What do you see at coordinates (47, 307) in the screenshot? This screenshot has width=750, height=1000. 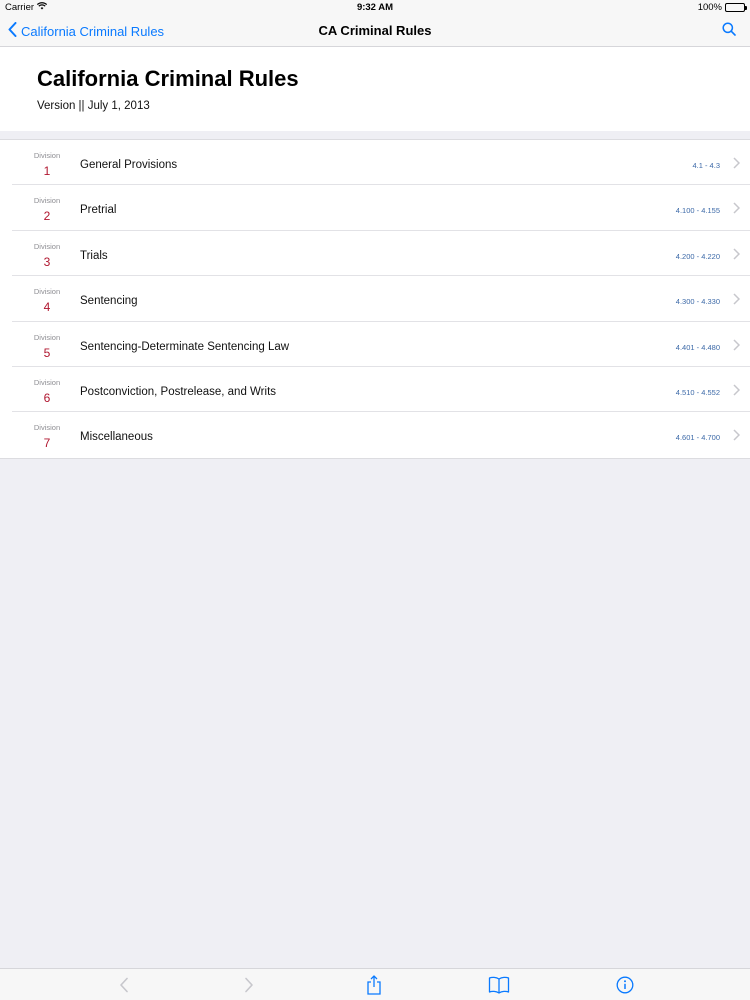 I see `division-number: 4` at bounding box center [47, 307].